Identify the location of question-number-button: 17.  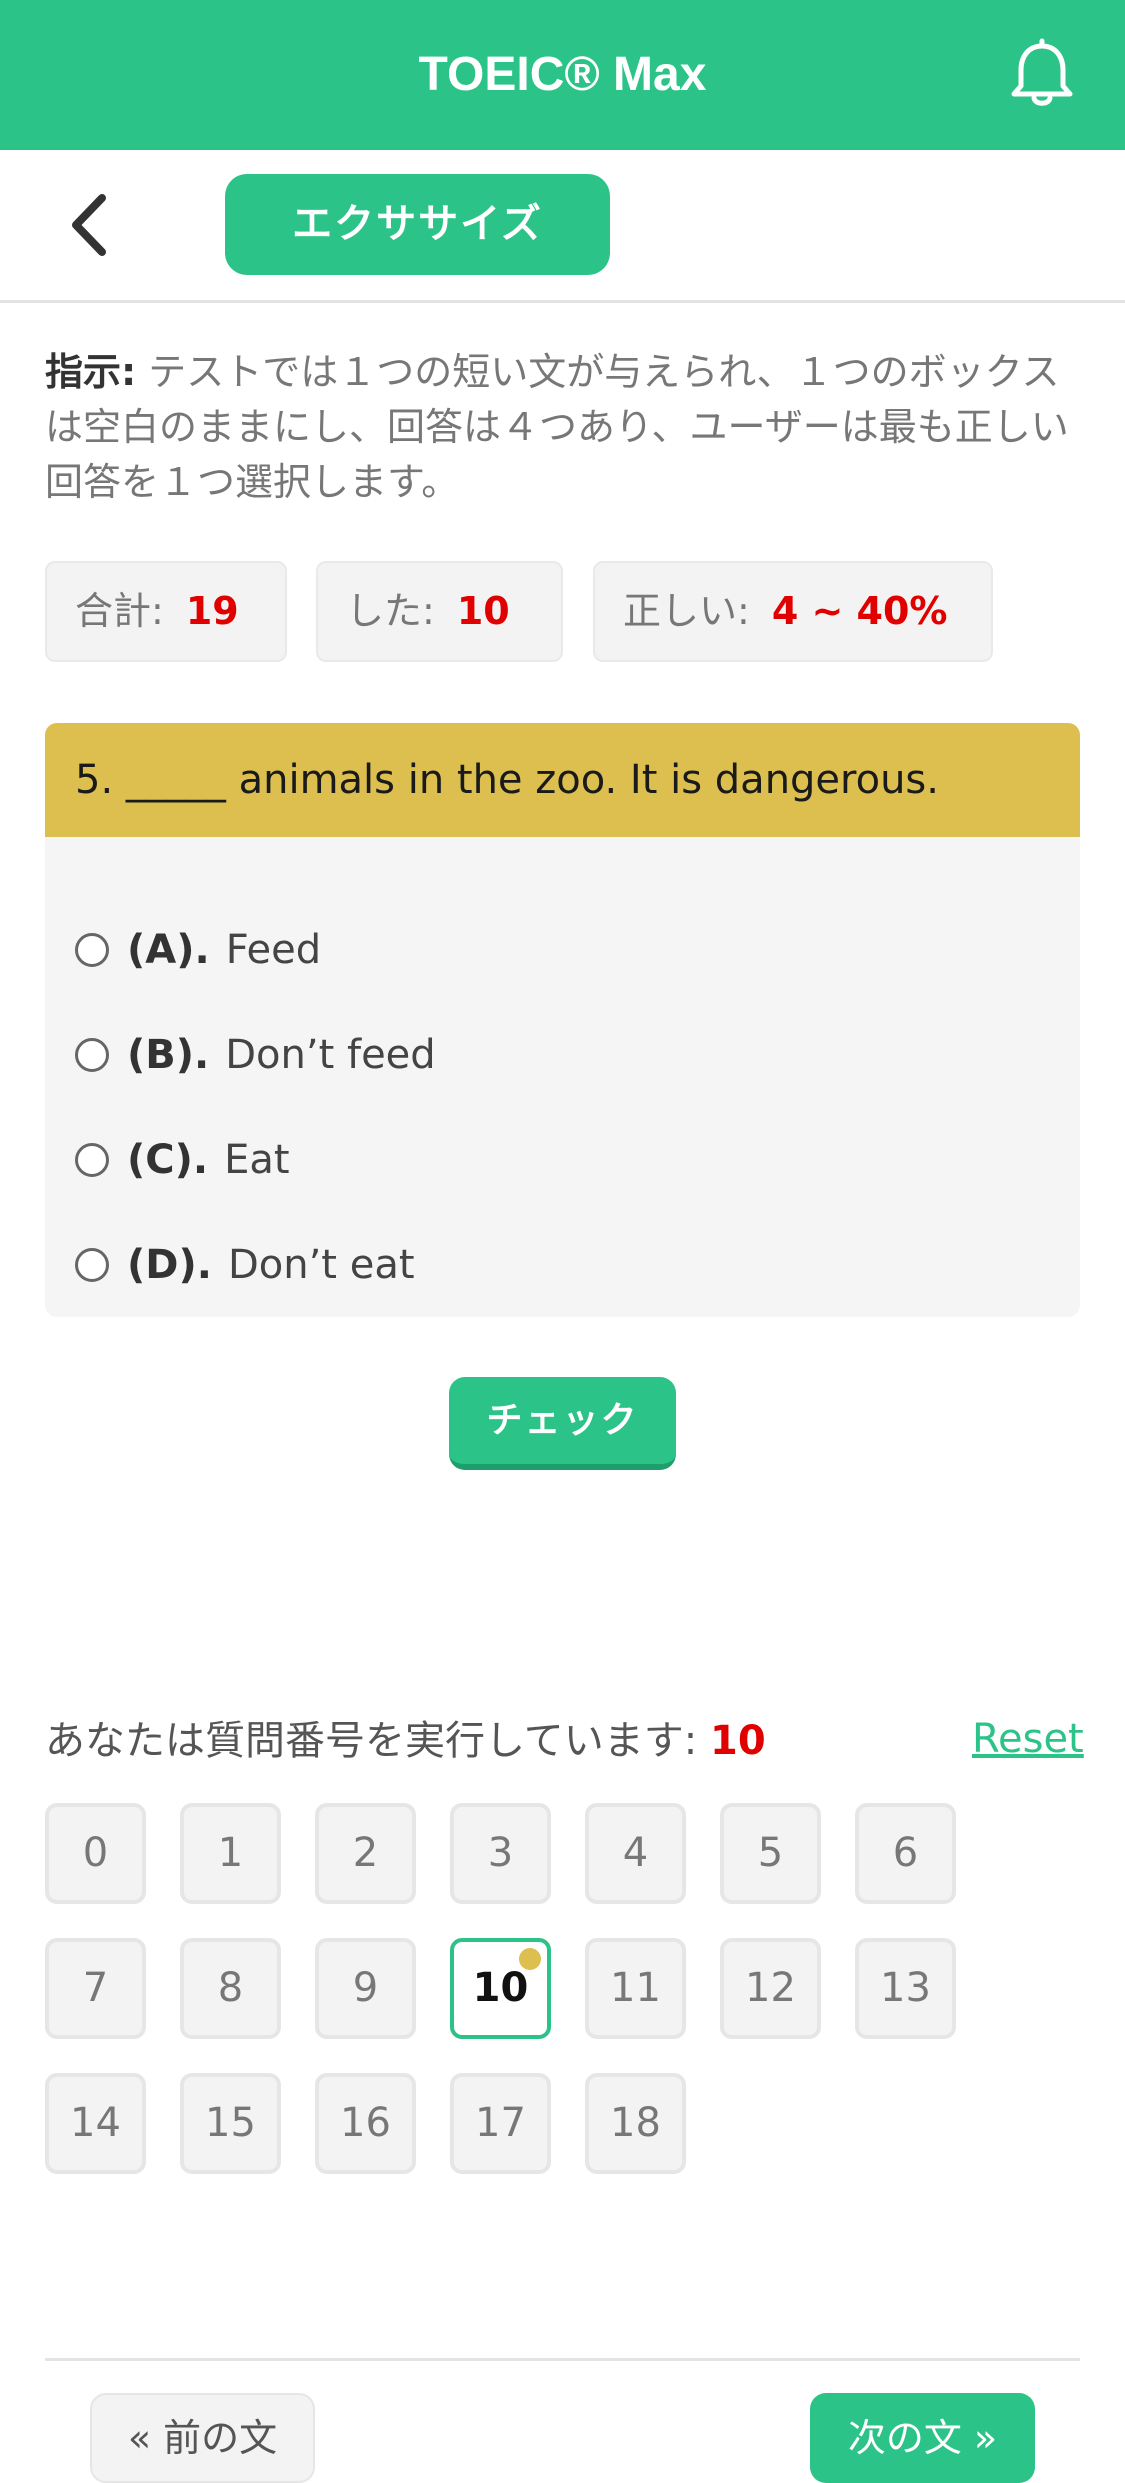
(500, 2123).